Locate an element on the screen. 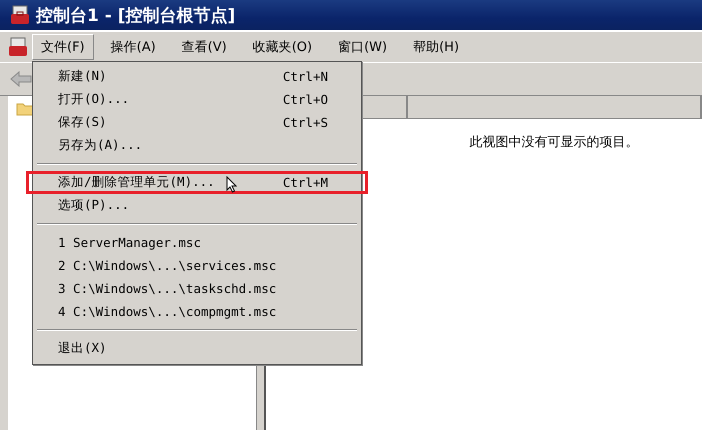 This screenshot has width=702, height=430. menu-item: 帮助(H) is located at coordinates (436, 47).